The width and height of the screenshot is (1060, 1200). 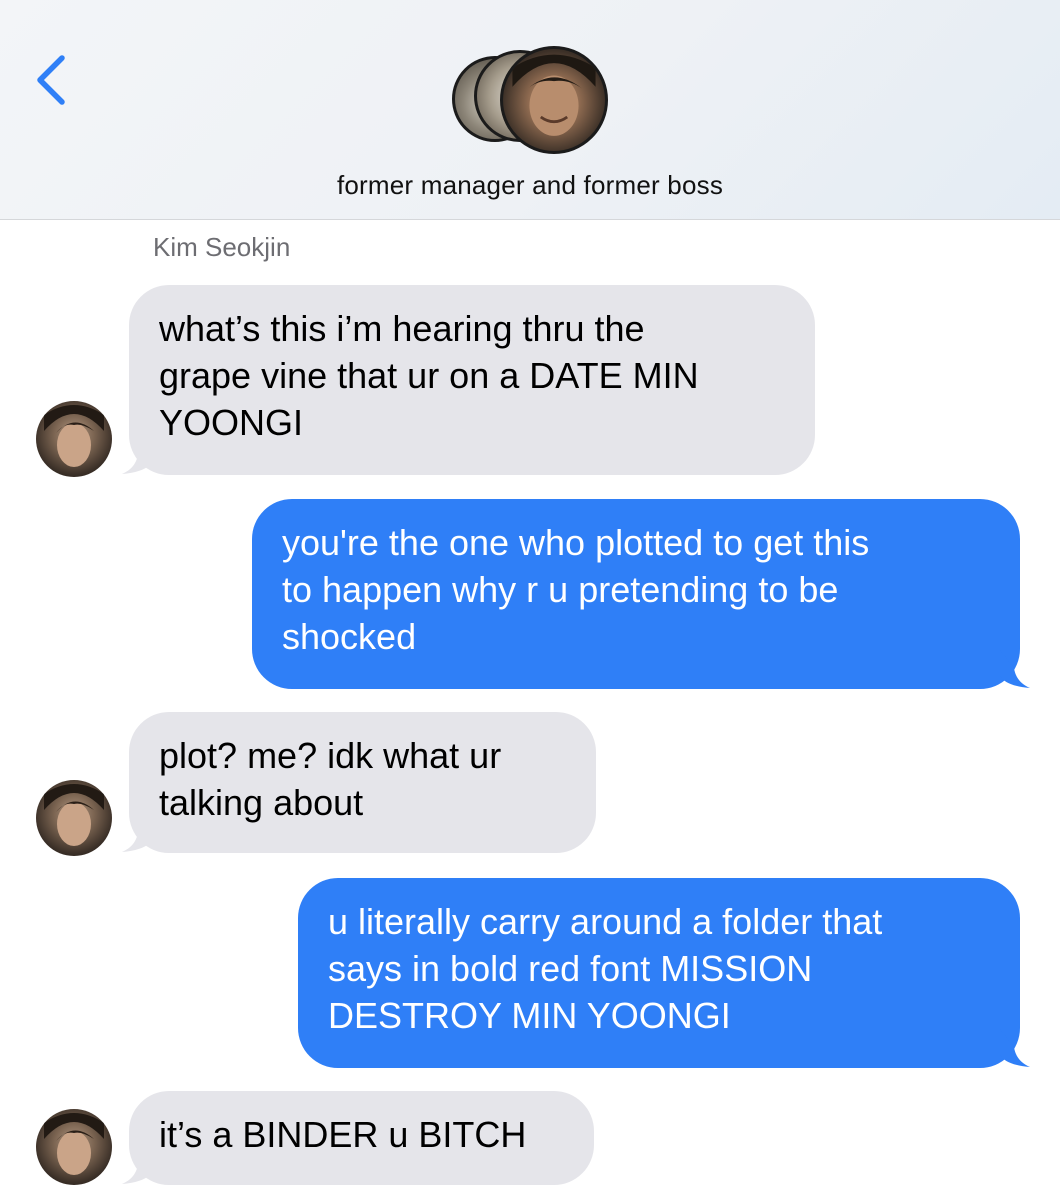 I want to click on message-line: you're the one who plotted to get this, so click(x=576, y=542).